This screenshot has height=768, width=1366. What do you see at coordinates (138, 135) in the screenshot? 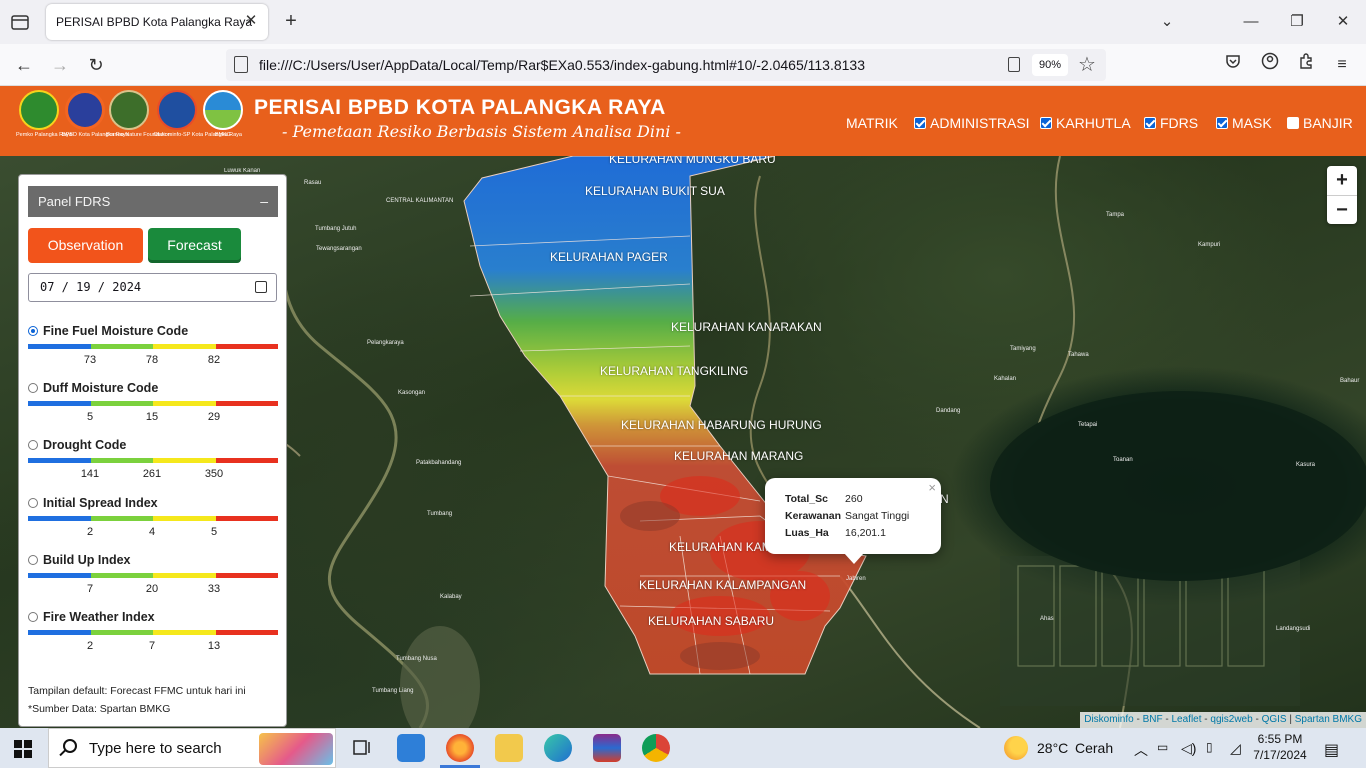
I see `logo-caption: Borneo Nature Foundation` at bounding box center [138, 135].